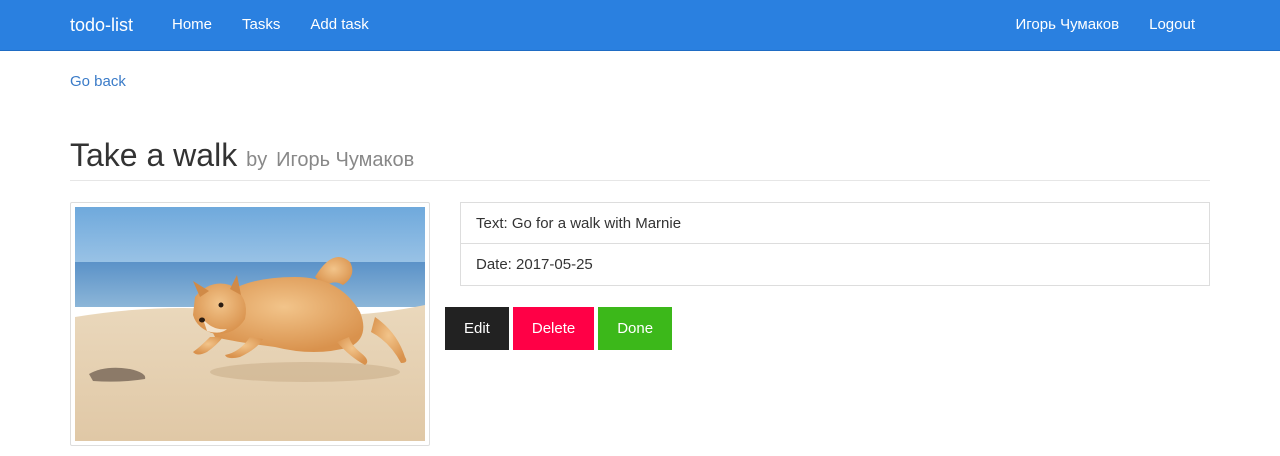 The image size is (1280, 456). I want to click on task-actions: Edit Delete Done, so click(559, 328).